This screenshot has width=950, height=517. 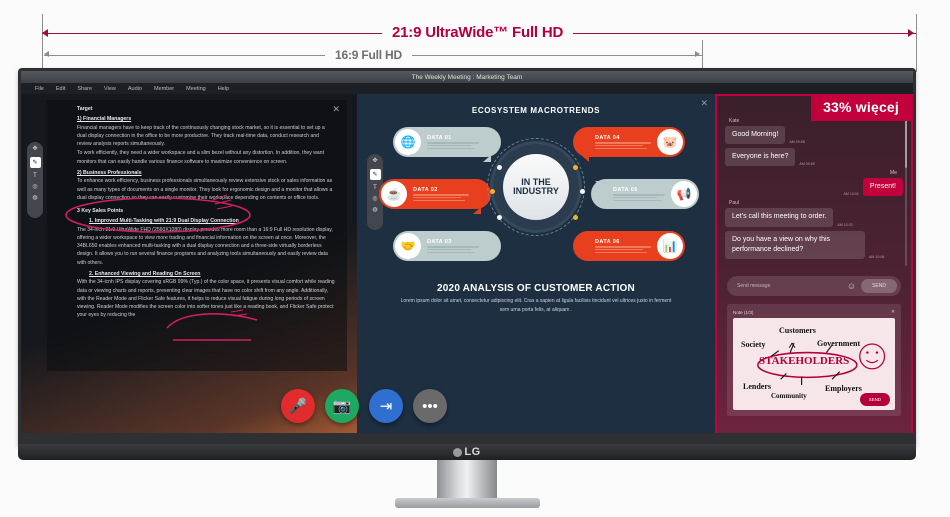 What do you see at coordinates (394, 194) in the screenshot?
I see `coffee-icon: ☕` at bounding box center [394, 194].